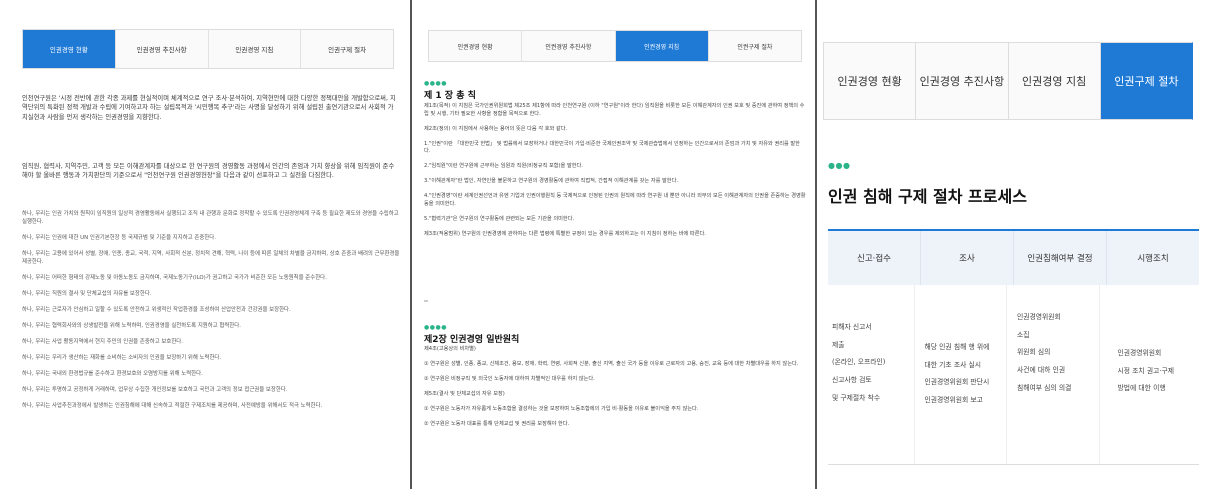  What do you see at coordinates (499, 218) in the screenshot?
I see `paragraph: 5."협력기관"은 연구원의 연구활동에 관련되는 모든 기관을 의미한다.` at bounding box center [499, 218].